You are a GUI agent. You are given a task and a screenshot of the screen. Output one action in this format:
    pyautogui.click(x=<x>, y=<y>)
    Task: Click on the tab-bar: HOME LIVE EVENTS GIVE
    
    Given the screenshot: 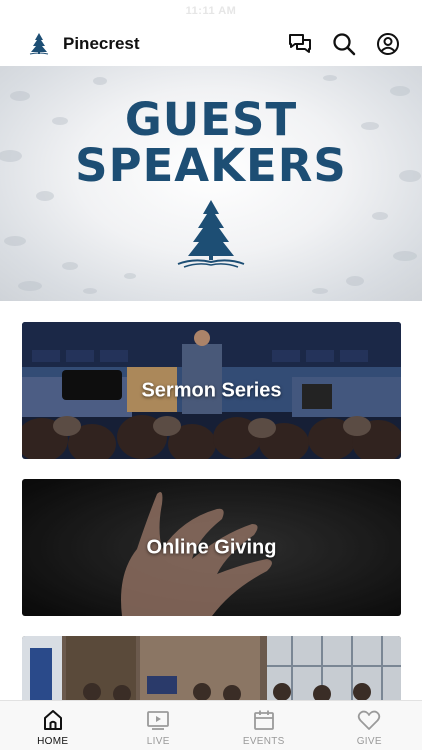 What is the action you would take?
    pyautogui.click(x=211, y=725)
    